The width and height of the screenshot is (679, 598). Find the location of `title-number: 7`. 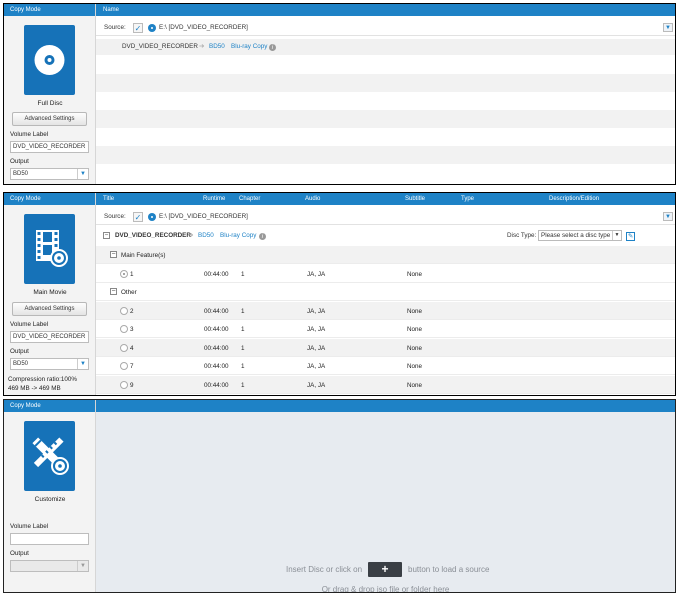

title-number: 7 is located at coordinates (132, 366).